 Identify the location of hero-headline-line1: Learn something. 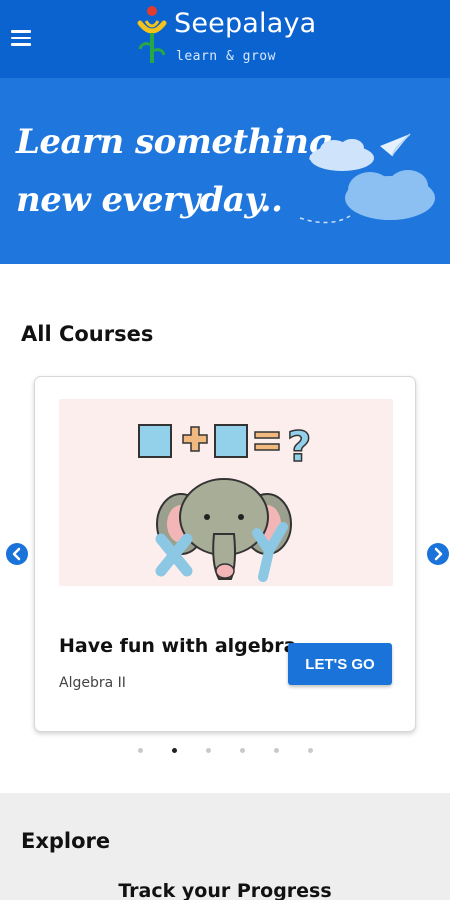
(174, 142).